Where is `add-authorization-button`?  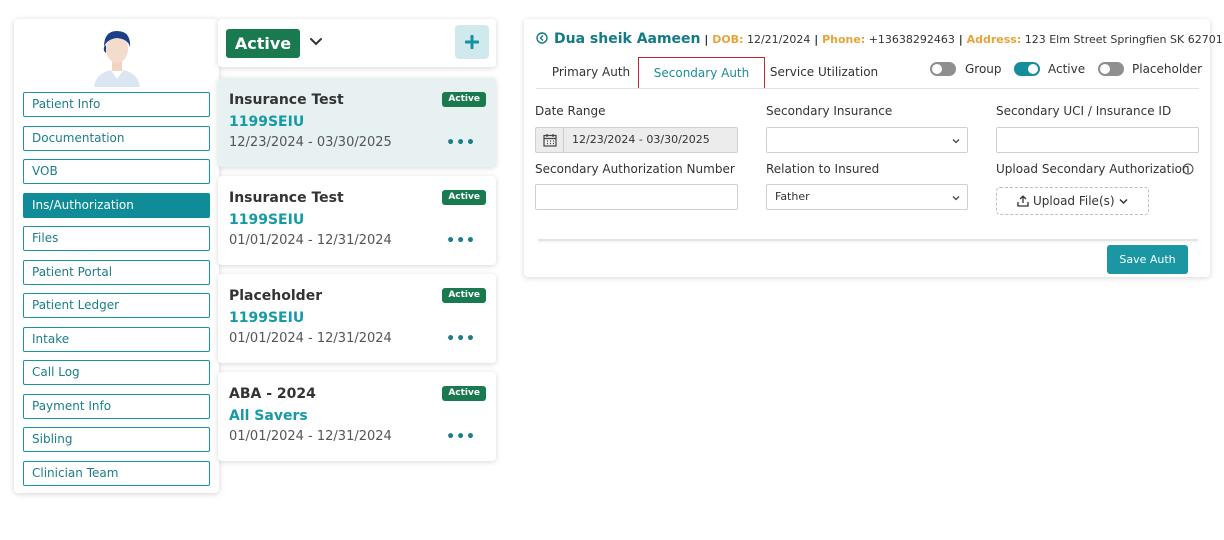
add-authorization-button is located at coordinates (472, 42).